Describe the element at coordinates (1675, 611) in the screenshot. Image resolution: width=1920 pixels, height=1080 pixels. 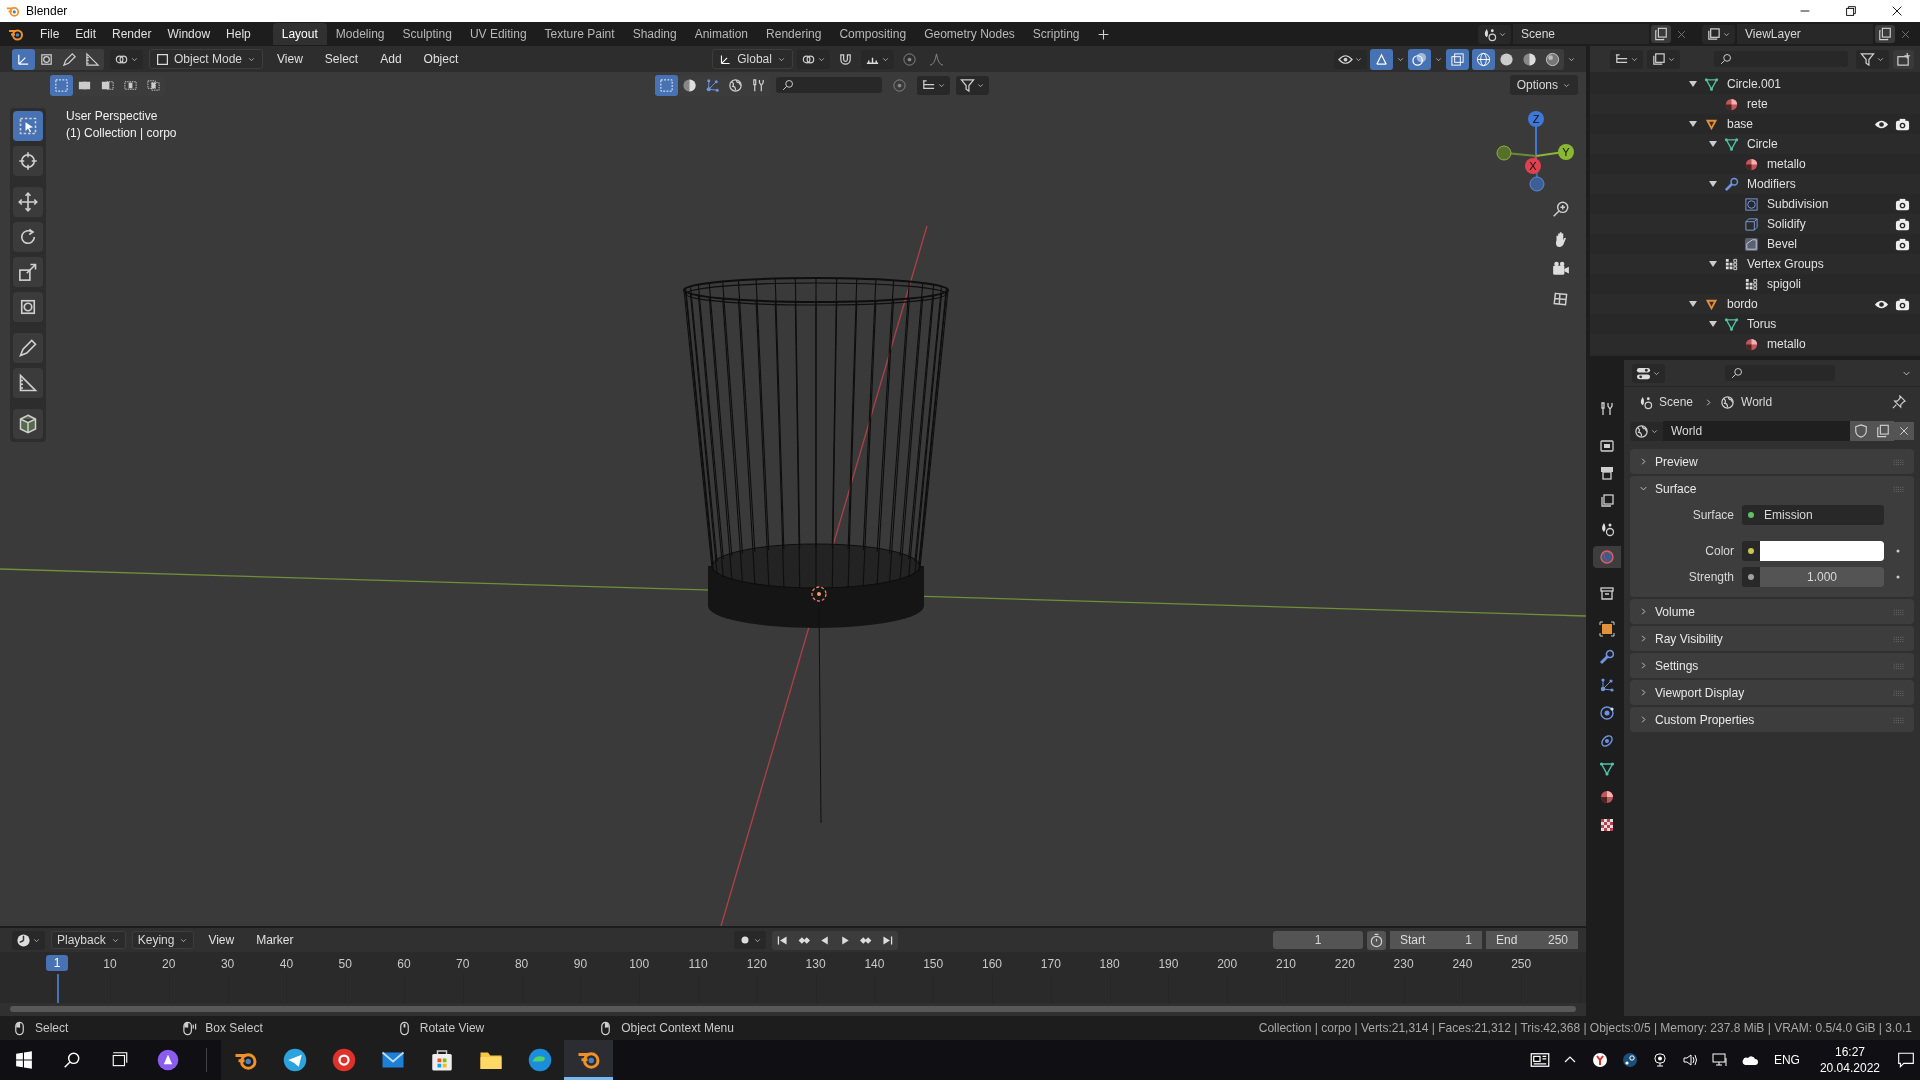
I see `panel-title: Volume` at that location.